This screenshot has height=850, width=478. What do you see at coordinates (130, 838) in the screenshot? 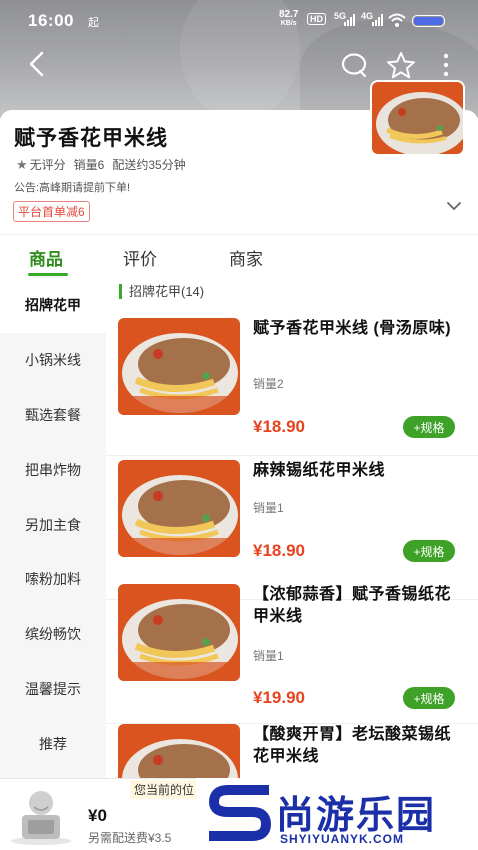
I see `cart-delivery-fee: 另需配送费¥3.5` at bounding box center [130, 838].